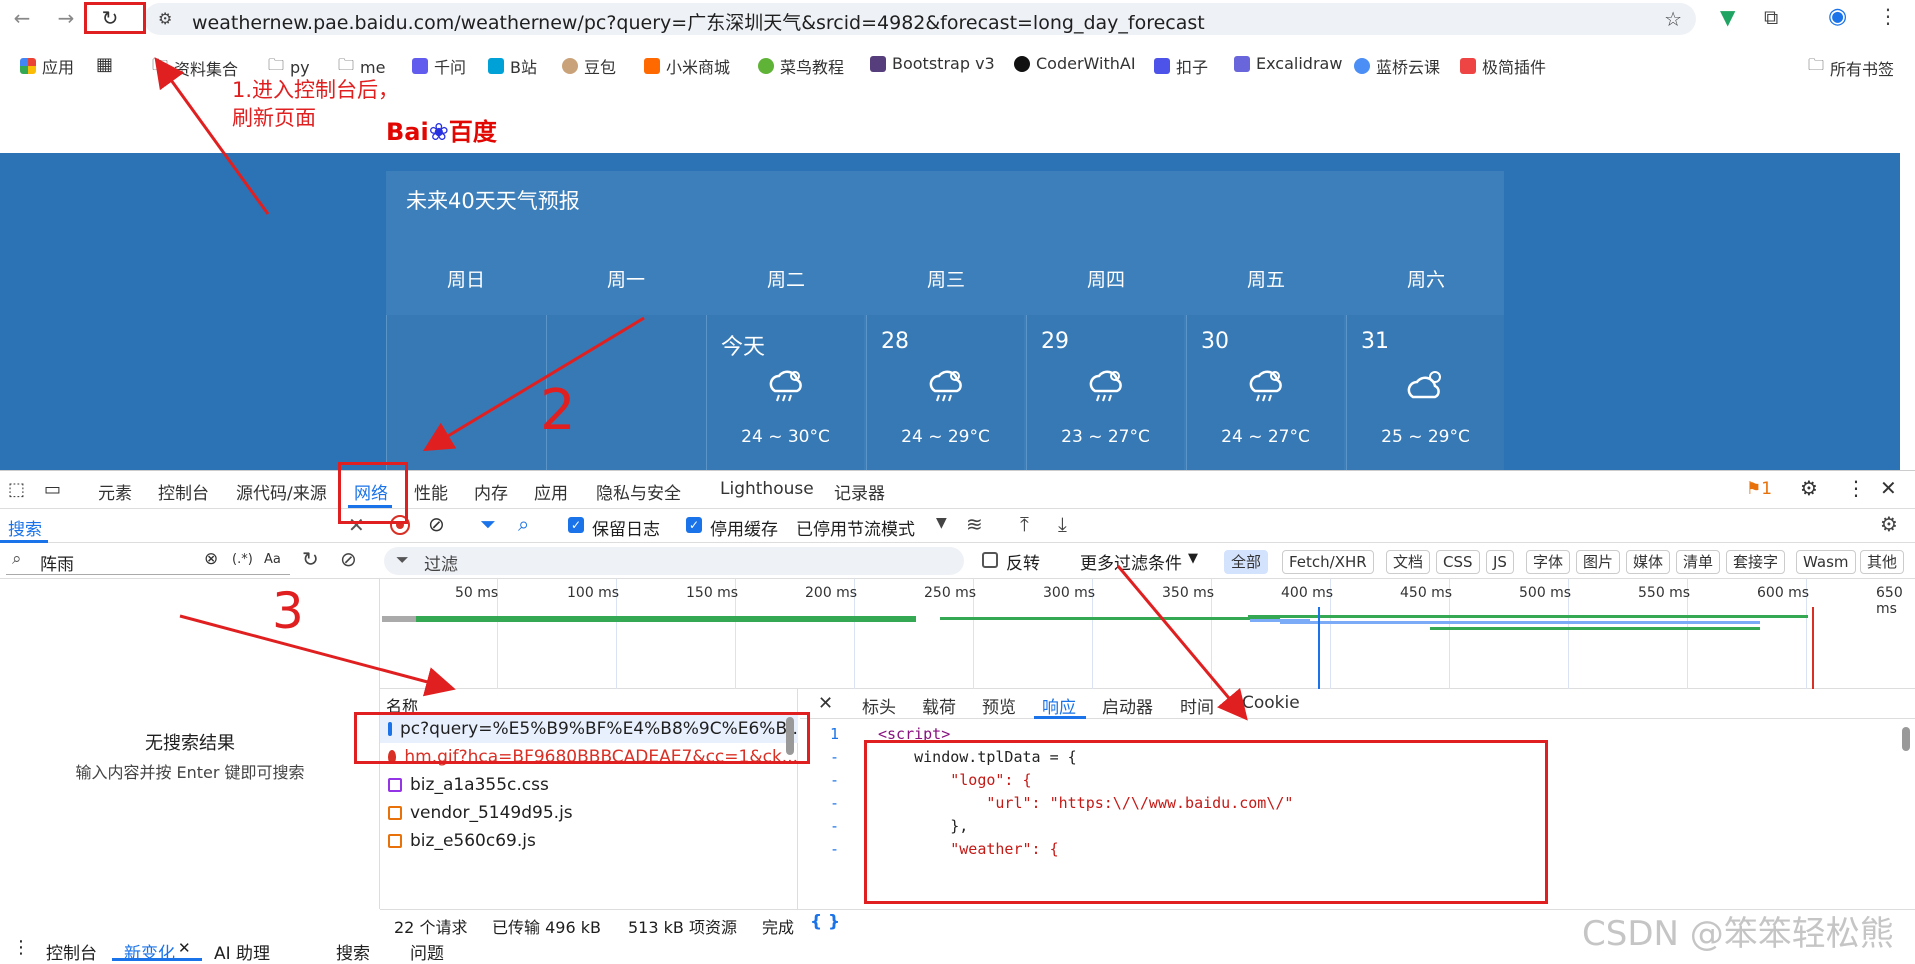  I want to click on profile-icon: ◉, so click(1837, 16).